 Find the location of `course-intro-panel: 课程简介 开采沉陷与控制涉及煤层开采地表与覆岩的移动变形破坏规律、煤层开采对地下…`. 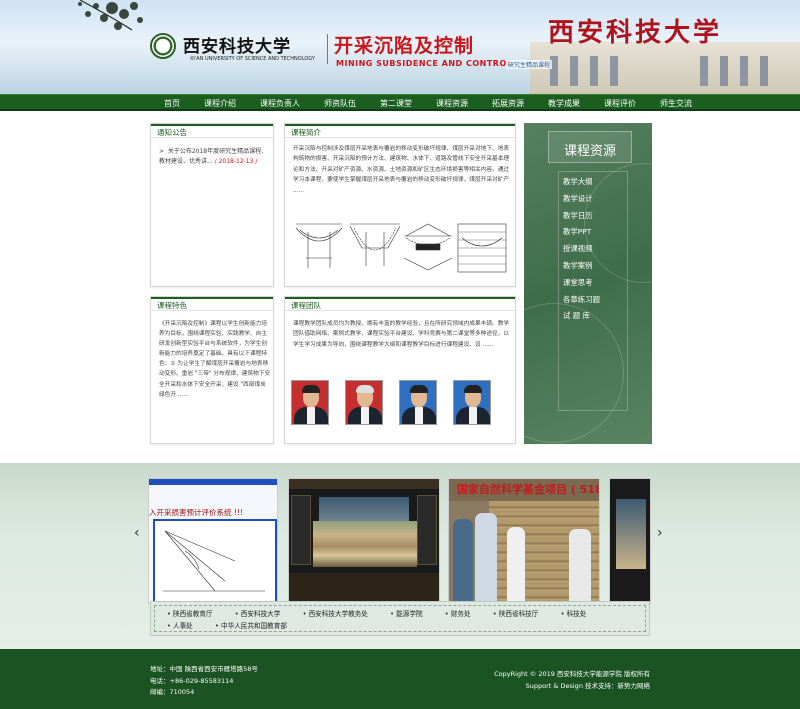

course-intro-panel: 课程简介 开采沉陷与控制涉及煤层开采地表与覆岩的移动变形破坏规律、煤层开采对地下… is located at coordinates (400, 205).